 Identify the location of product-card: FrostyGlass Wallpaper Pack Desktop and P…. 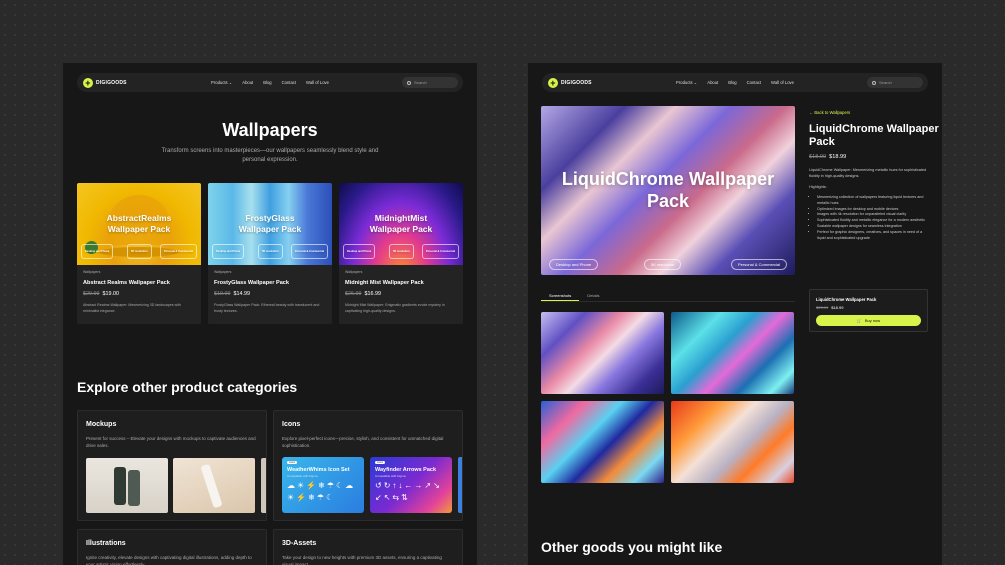
(270, 253).